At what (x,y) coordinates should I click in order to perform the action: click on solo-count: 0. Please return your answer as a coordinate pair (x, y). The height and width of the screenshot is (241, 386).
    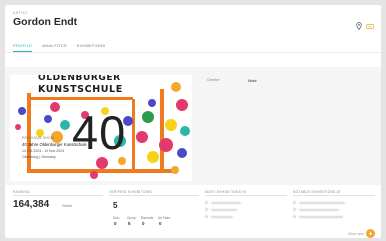
    Looking at the image, I should click on (115, 223).